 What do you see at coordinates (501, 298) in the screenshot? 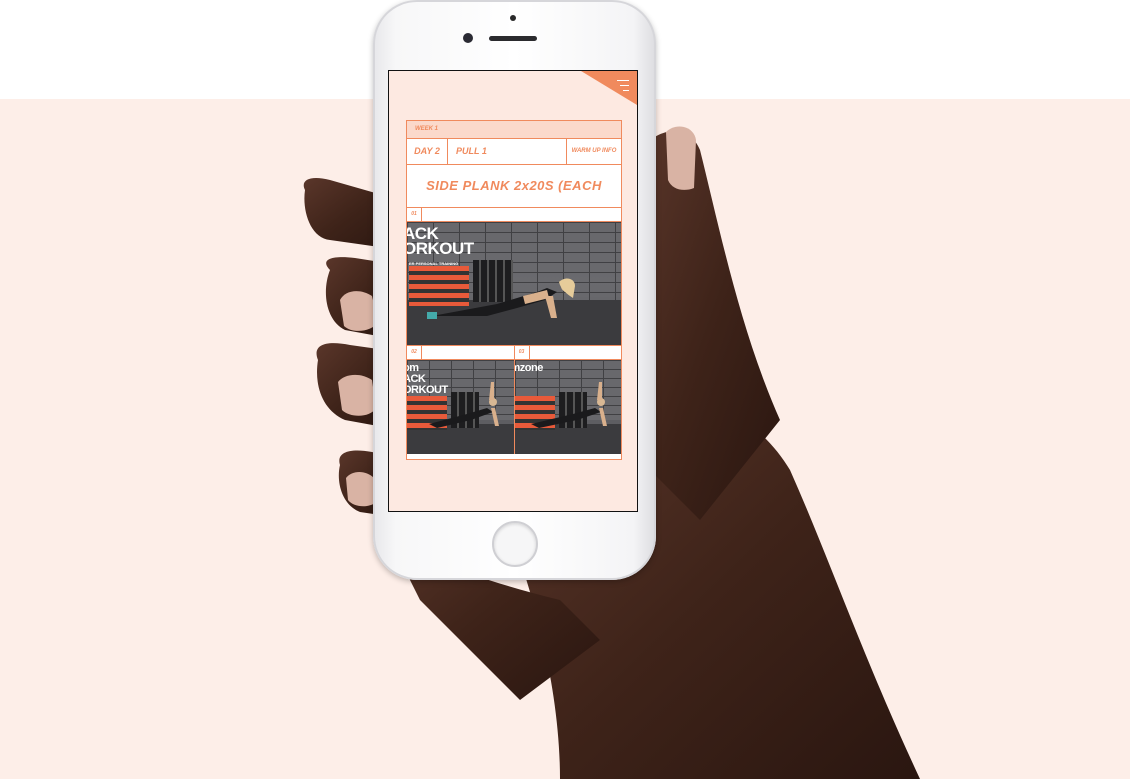
I see `athlete-side-plank` at bounding box center [501, 298].